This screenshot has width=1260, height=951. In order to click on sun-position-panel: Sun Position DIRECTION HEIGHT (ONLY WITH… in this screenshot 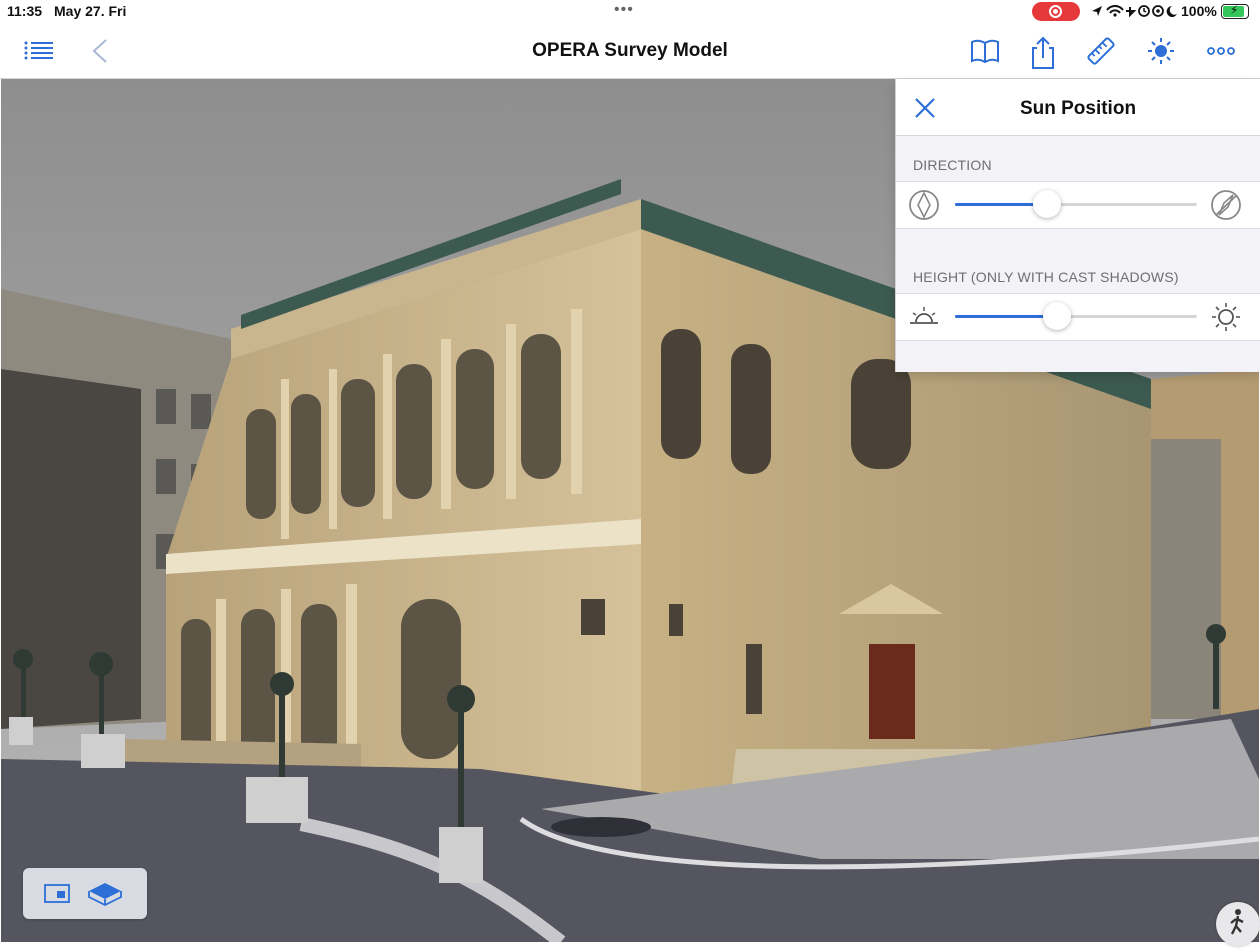, I will do `click(1077, 225)`.